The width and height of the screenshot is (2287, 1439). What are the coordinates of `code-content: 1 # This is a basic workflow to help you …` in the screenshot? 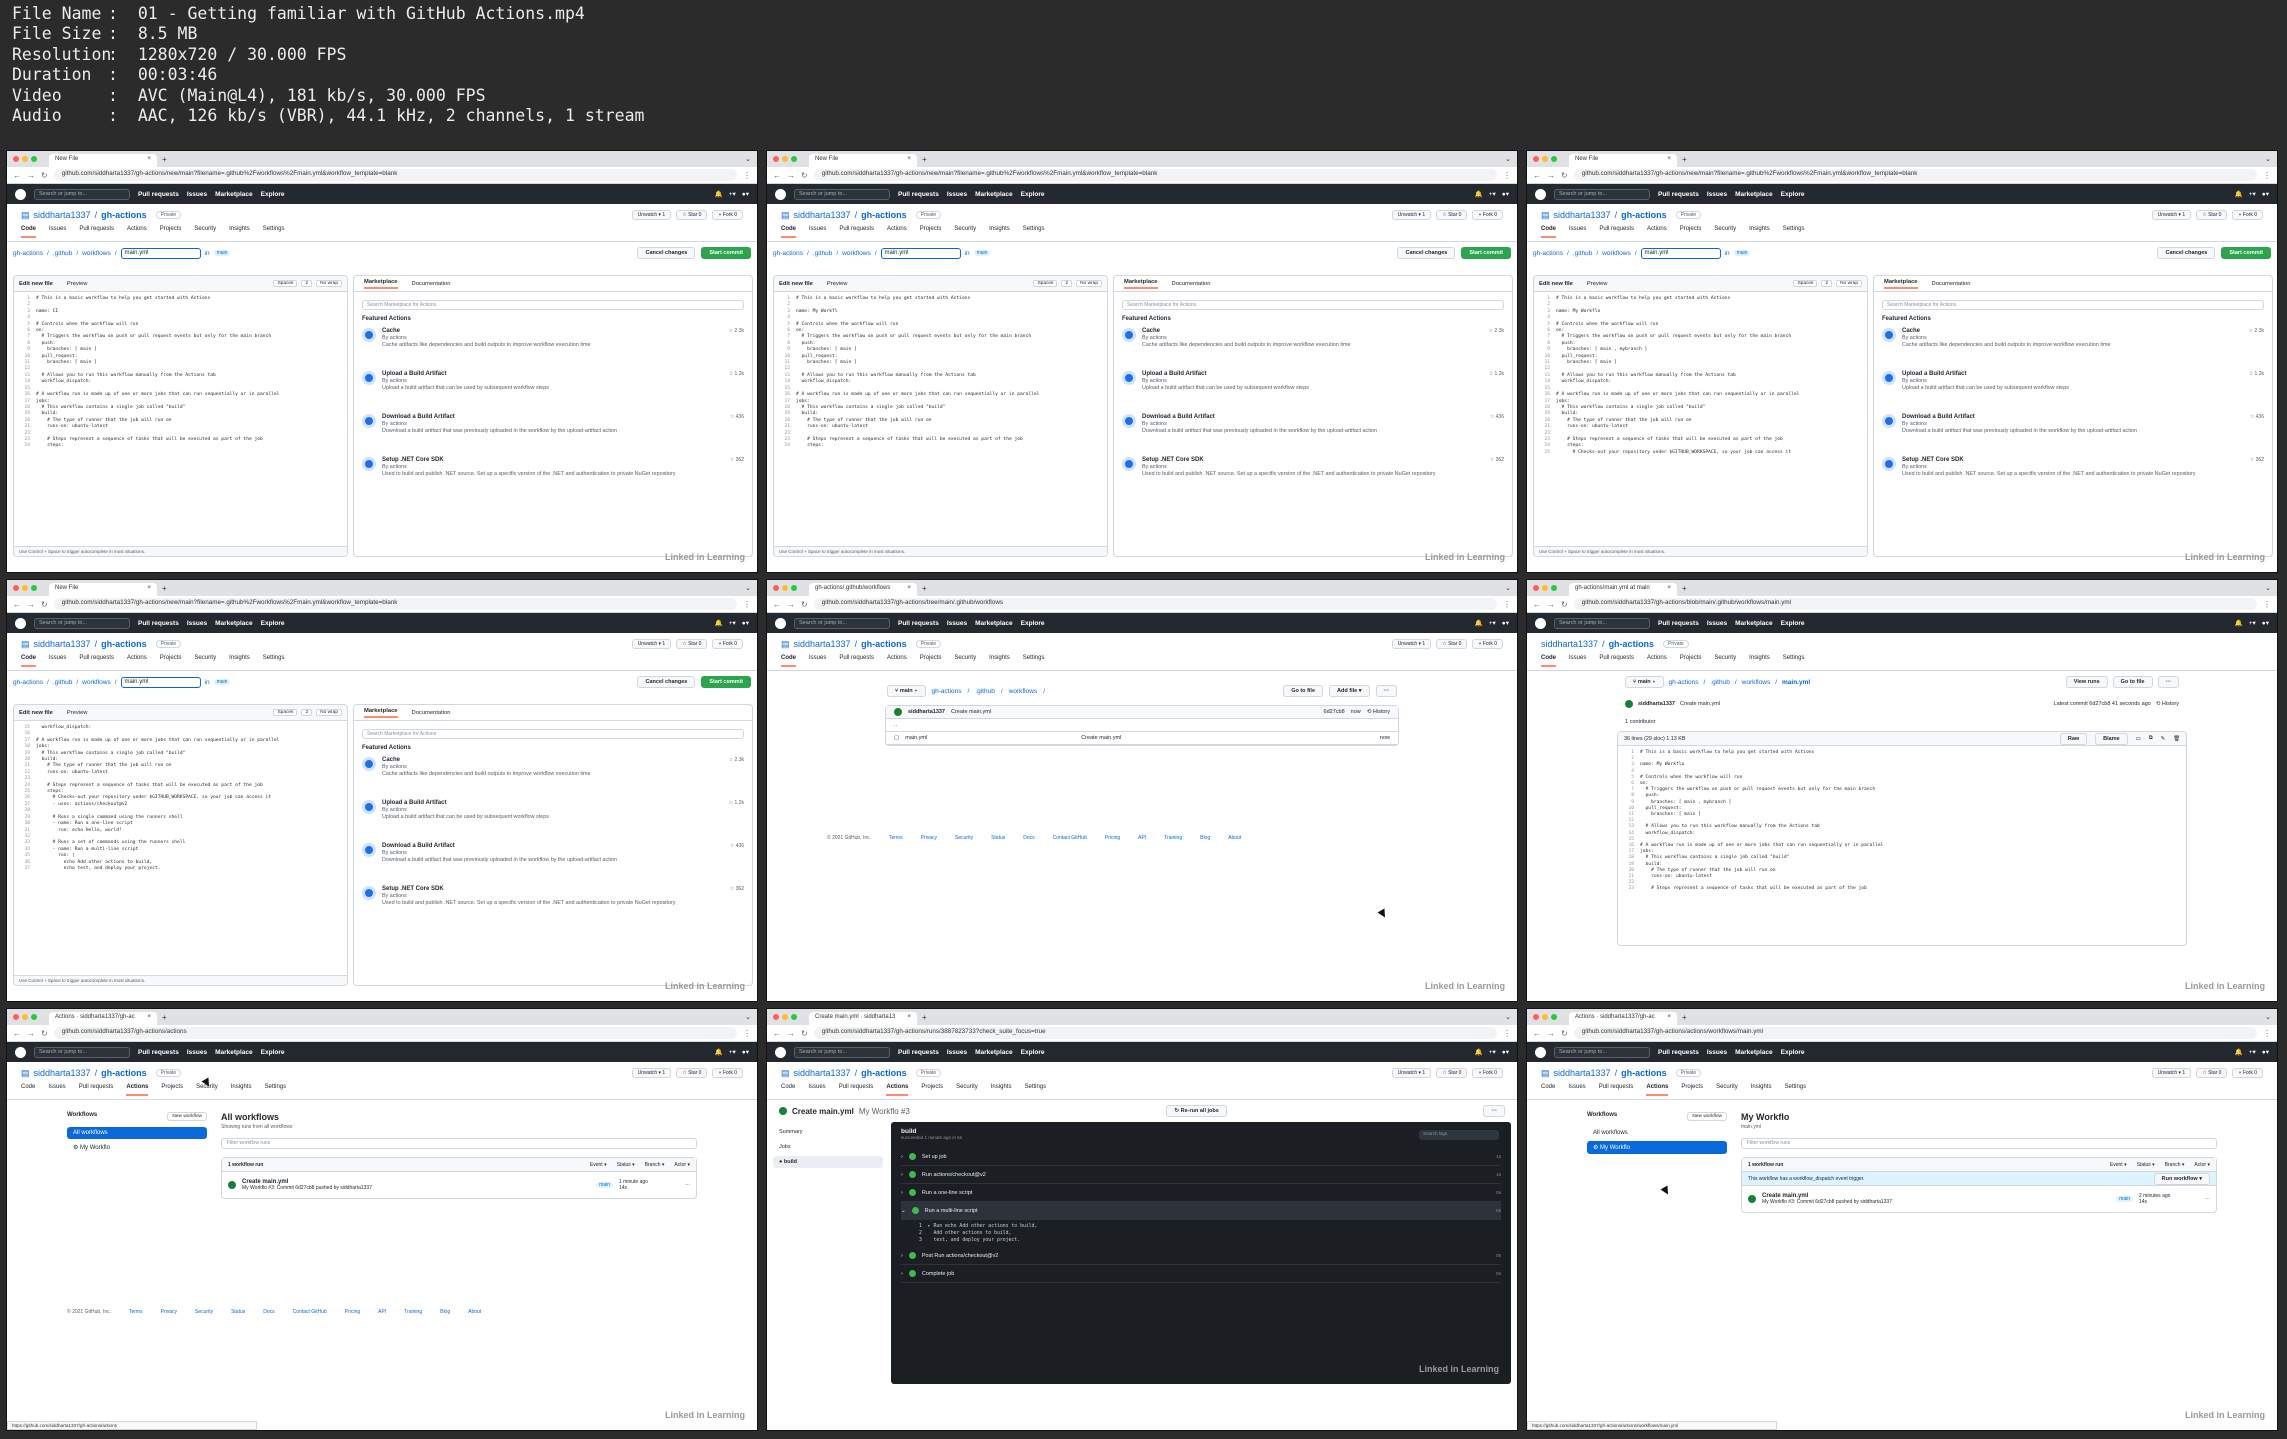 It's located at (1700, 374).